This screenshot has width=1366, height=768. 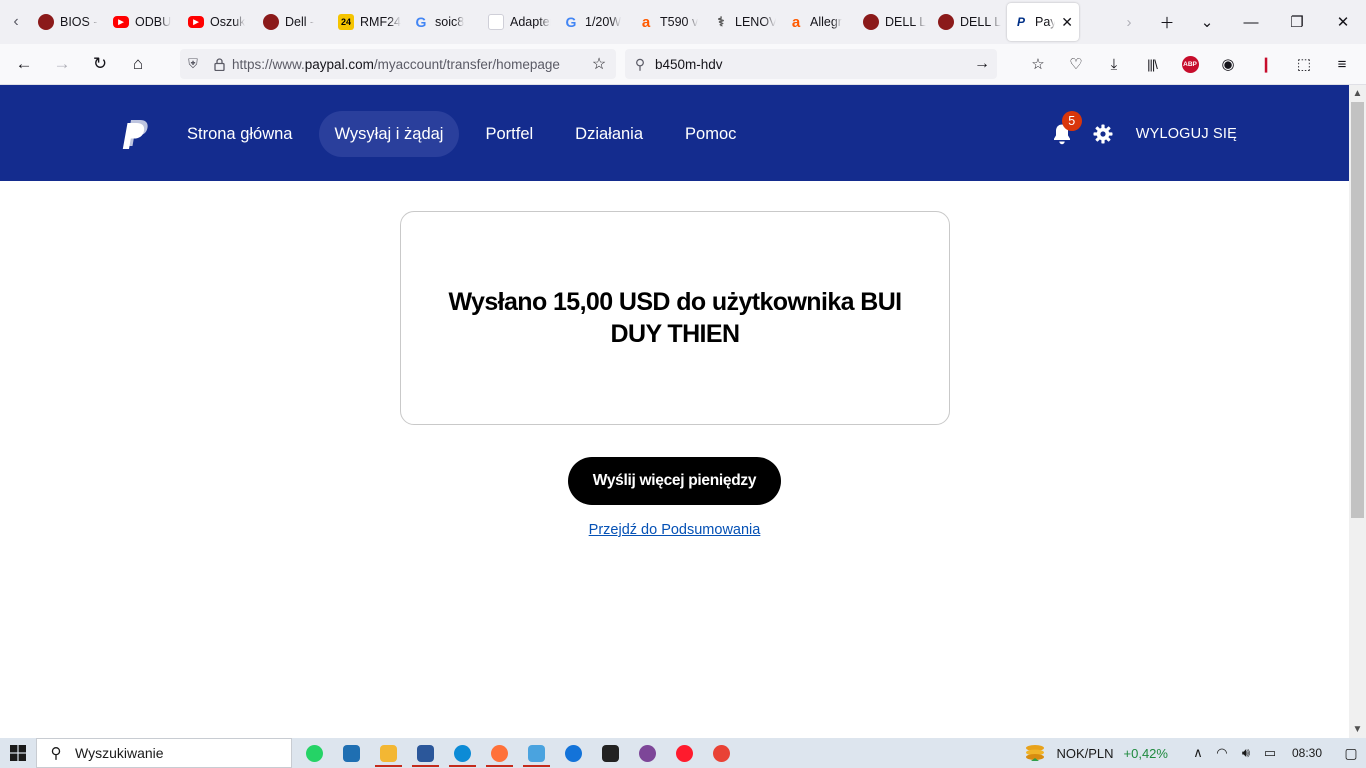 I want to click on browser-tab: Adapter ig, so click(x=519, y=22).